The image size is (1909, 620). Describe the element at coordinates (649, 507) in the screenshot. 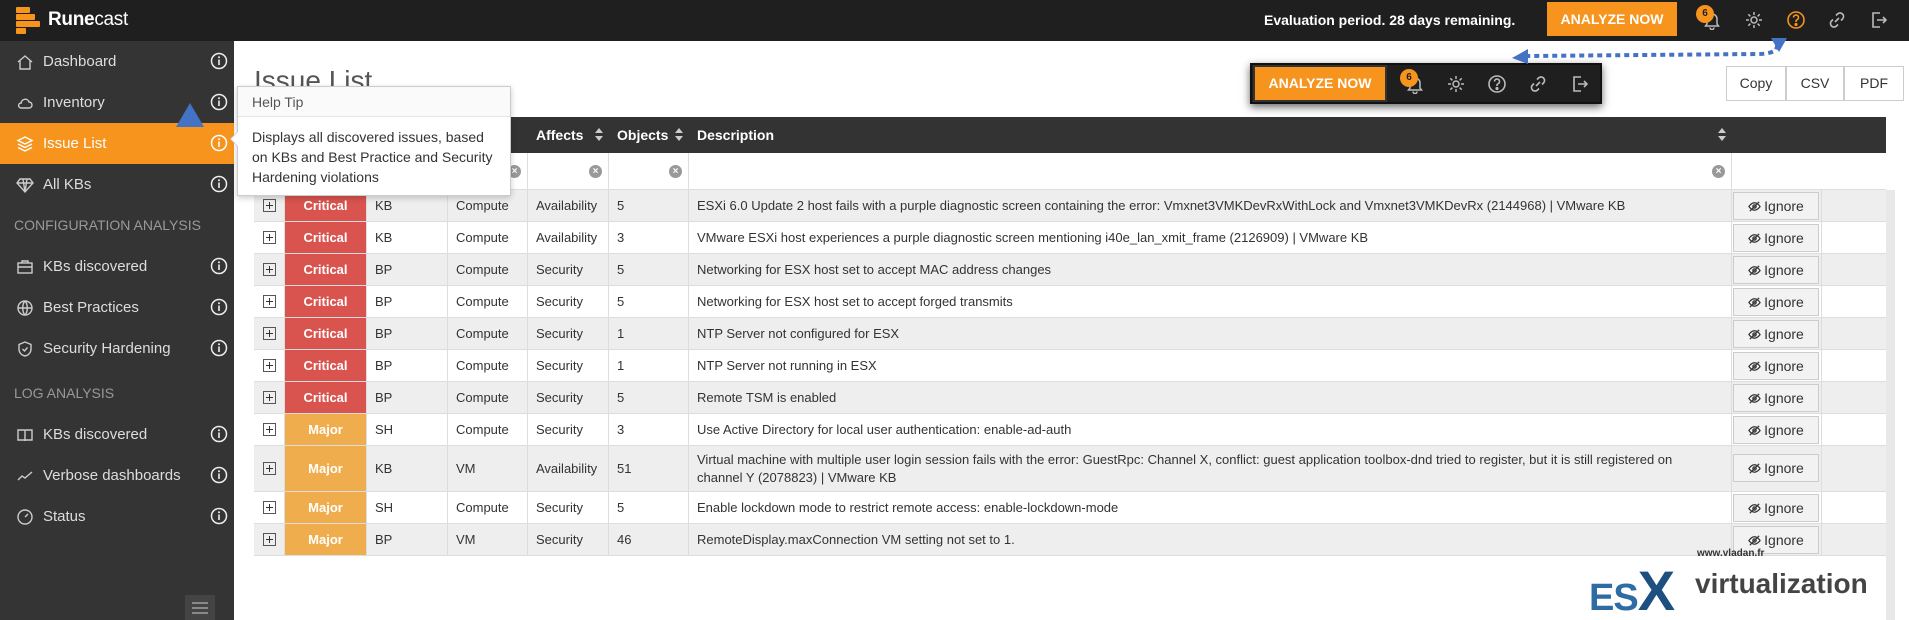

I see `objects-count: 5` at that location.